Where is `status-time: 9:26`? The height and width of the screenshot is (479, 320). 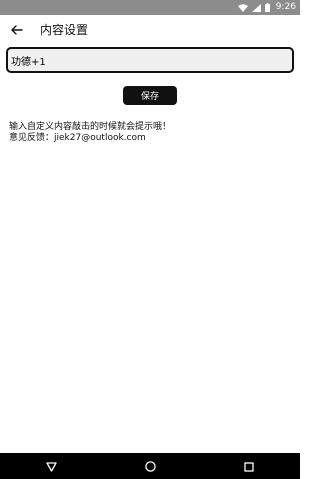
status-time: 9:26 is located at coordinates (285, 7).